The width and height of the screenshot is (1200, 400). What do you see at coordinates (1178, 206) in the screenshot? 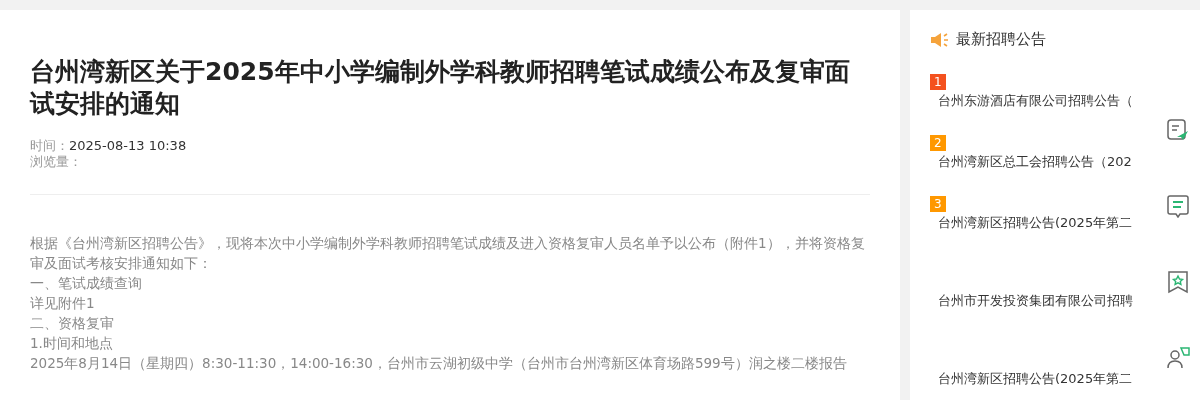
I see `chat-icon` at bounding box center [1178, 206].